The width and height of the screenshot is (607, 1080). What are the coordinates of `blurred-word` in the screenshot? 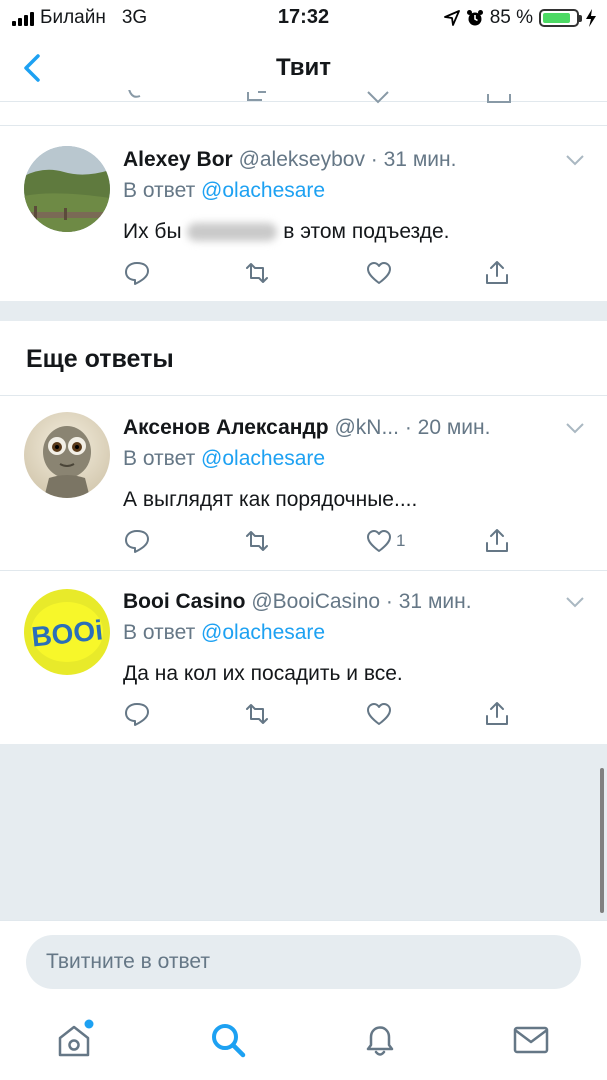 It's located at (232, 232).